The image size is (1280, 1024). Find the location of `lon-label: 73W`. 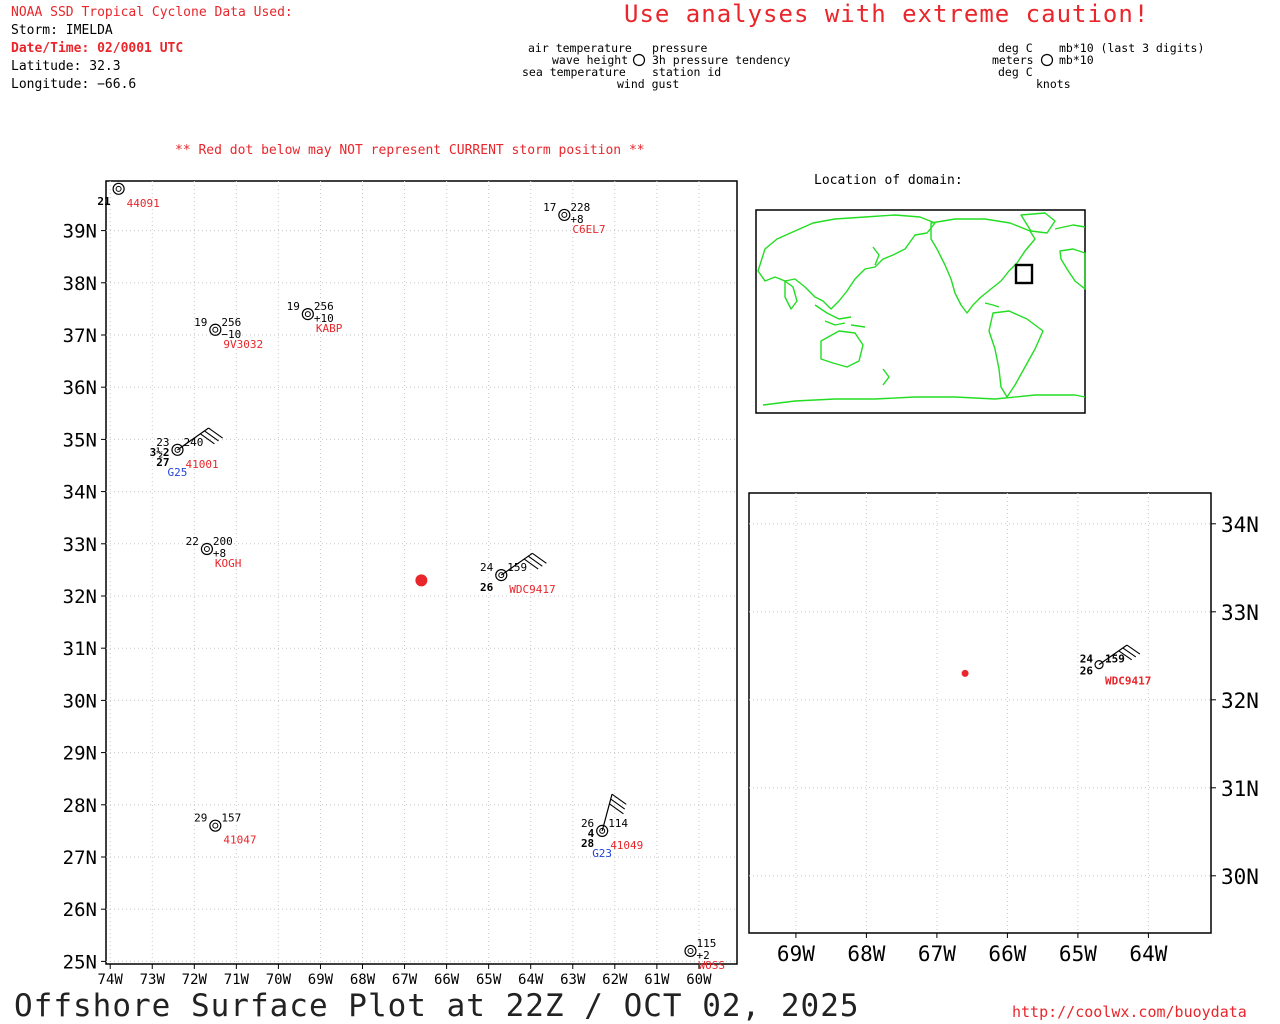

lon-label: 73W is located at coordinates (153, 980).